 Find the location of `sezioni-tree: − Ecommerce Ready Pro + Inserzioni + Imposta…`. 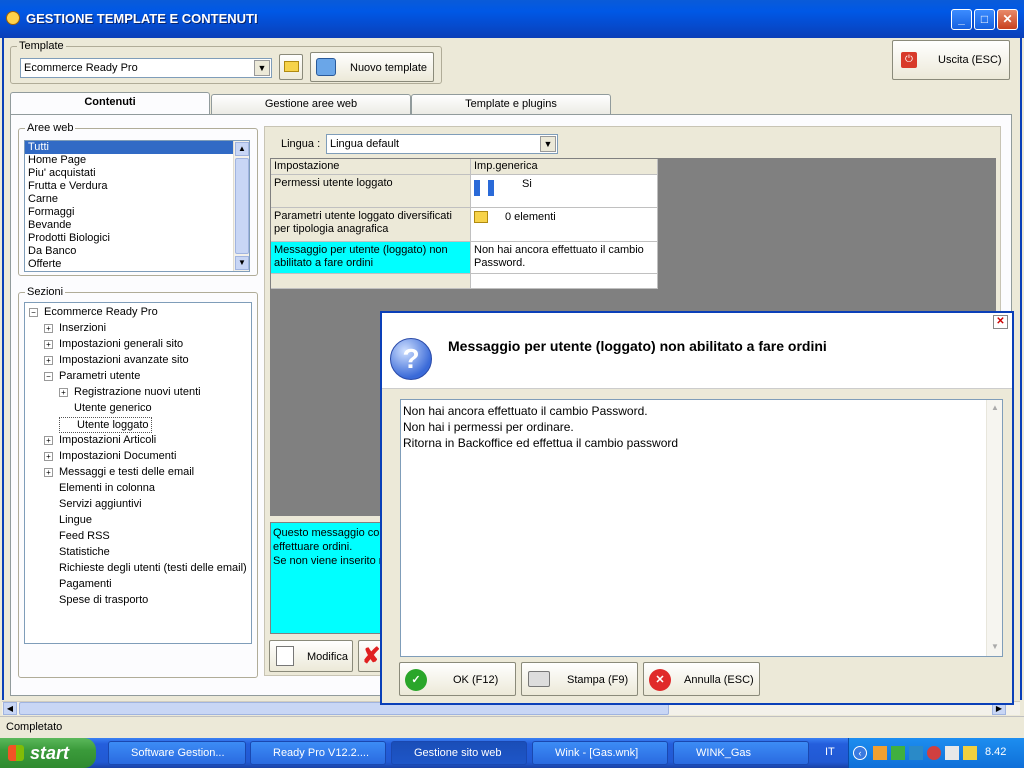

sezioni-tree: − Ecommerce Ready Pro + Inserzioni + Imposta… is located at coordinates (138, 473).